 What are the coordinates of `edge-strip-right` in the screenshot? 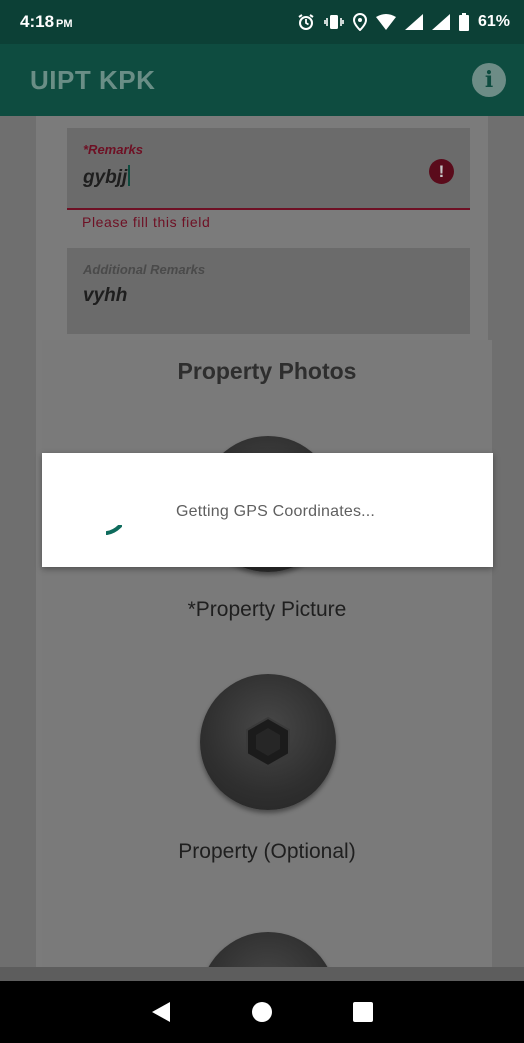 It's located at (506, 541).